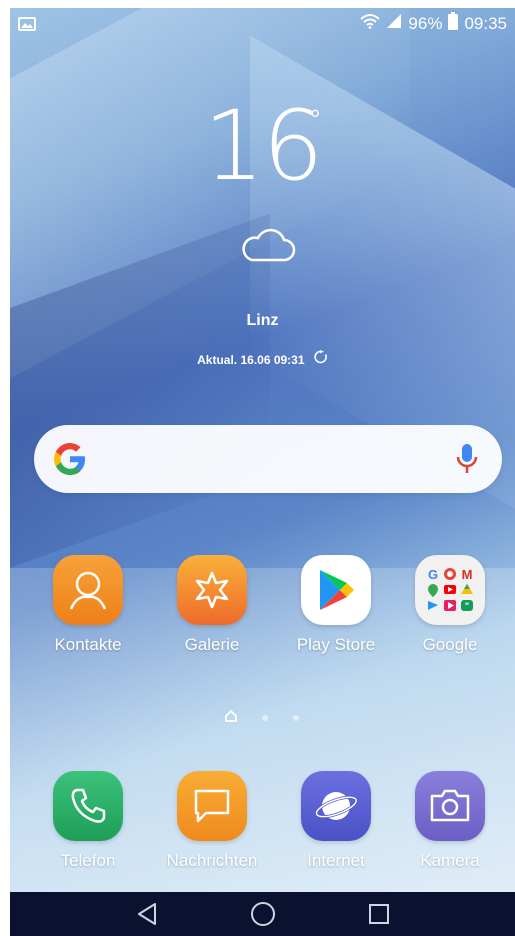  I want to click on app-telefon: Telefon, so click(88, 821).